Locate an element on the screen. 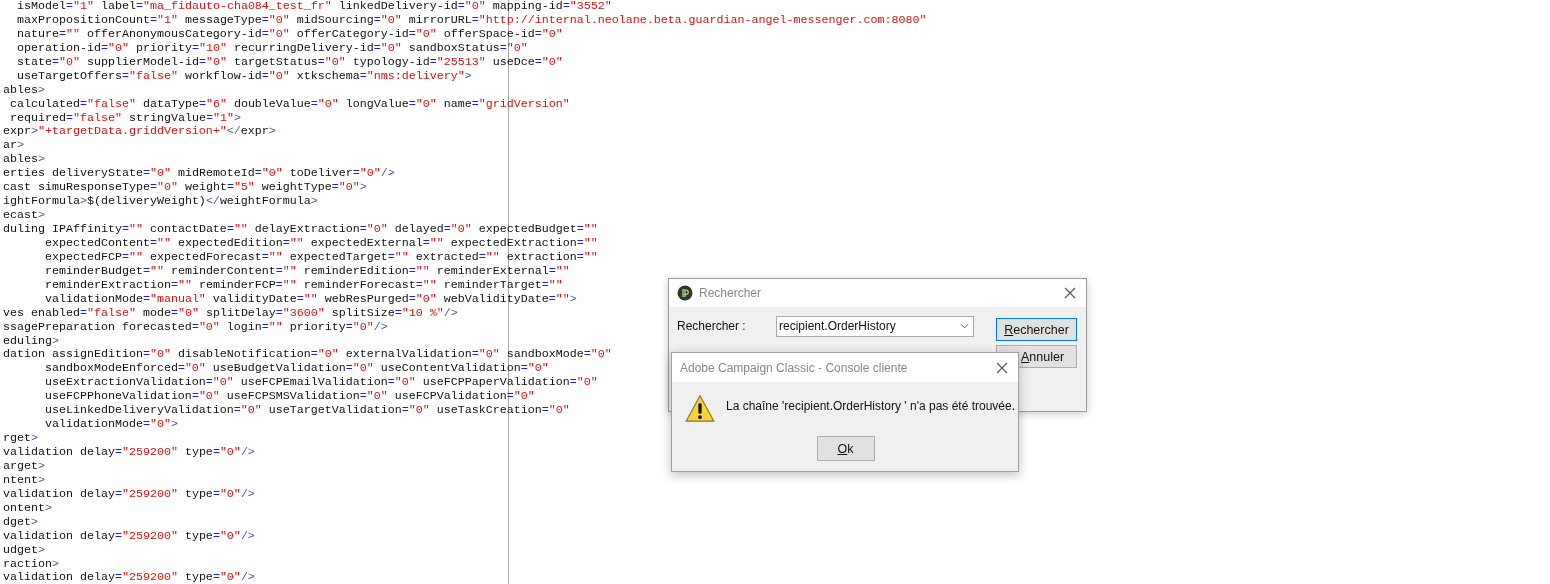 This screenshot has height=584, width=1550. code-line: ontent> is located at coordinates (27, 508).